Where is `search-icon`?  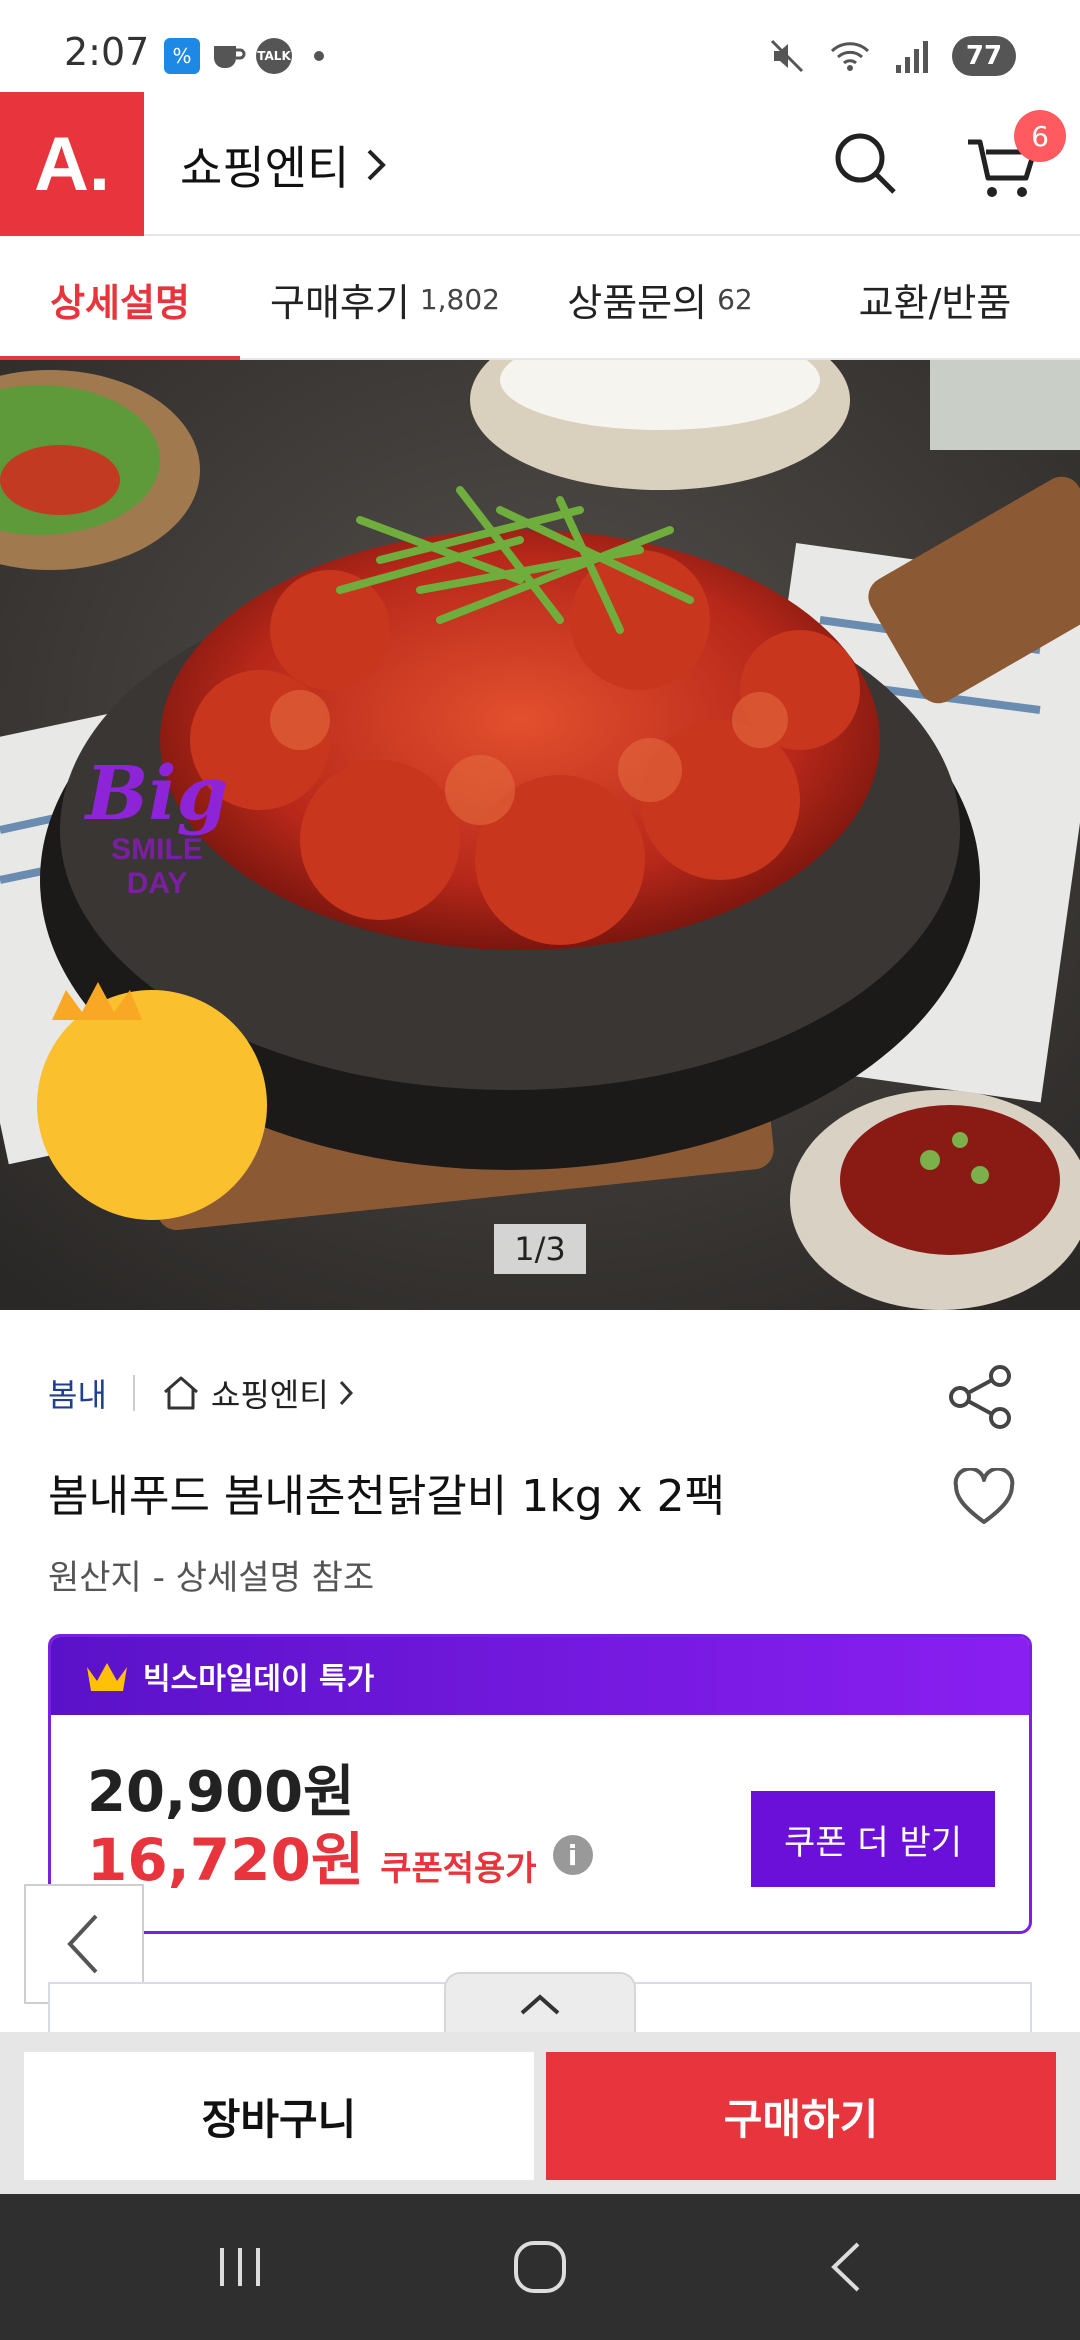 search-icon is located at coordinates (865, 163).